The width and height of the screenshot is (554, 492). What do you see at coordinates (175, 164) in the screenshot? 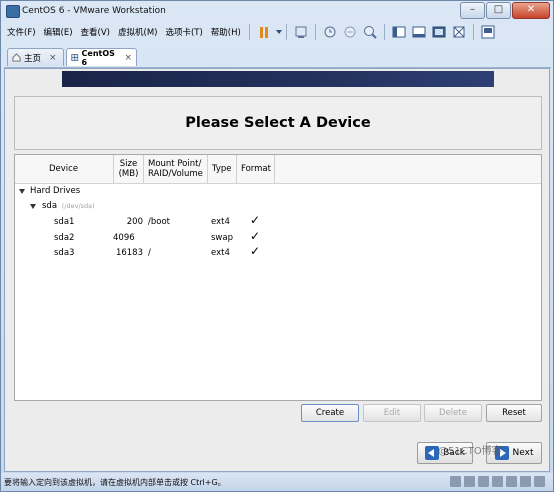
I see `column-mount-label: Mount Point/` at bounding box center [175, 164].